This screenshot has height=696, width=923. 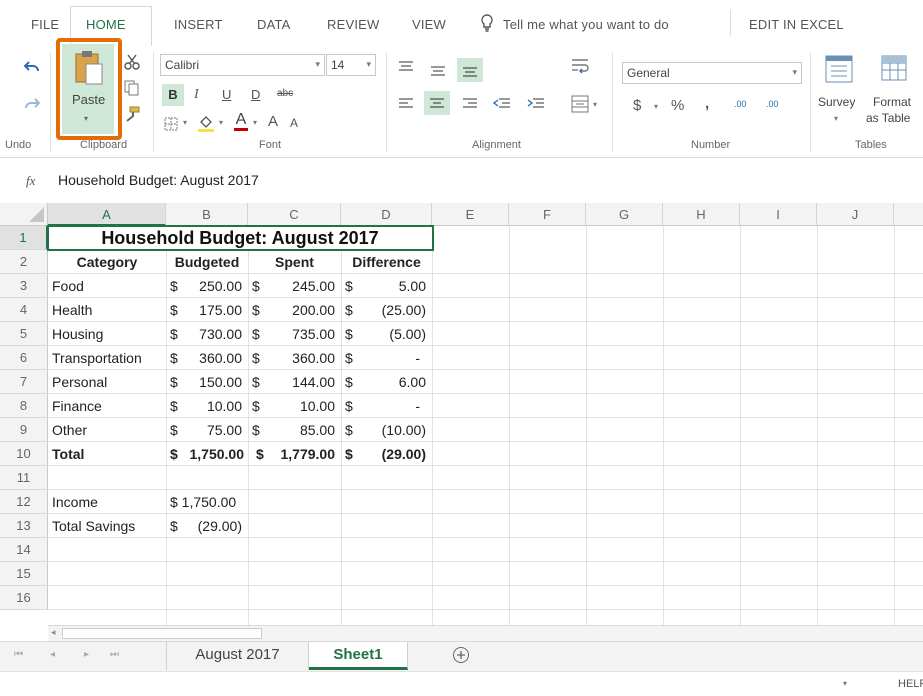 I want to click on merge-dropdown-icon: ▾, so click(x=595, y=104).